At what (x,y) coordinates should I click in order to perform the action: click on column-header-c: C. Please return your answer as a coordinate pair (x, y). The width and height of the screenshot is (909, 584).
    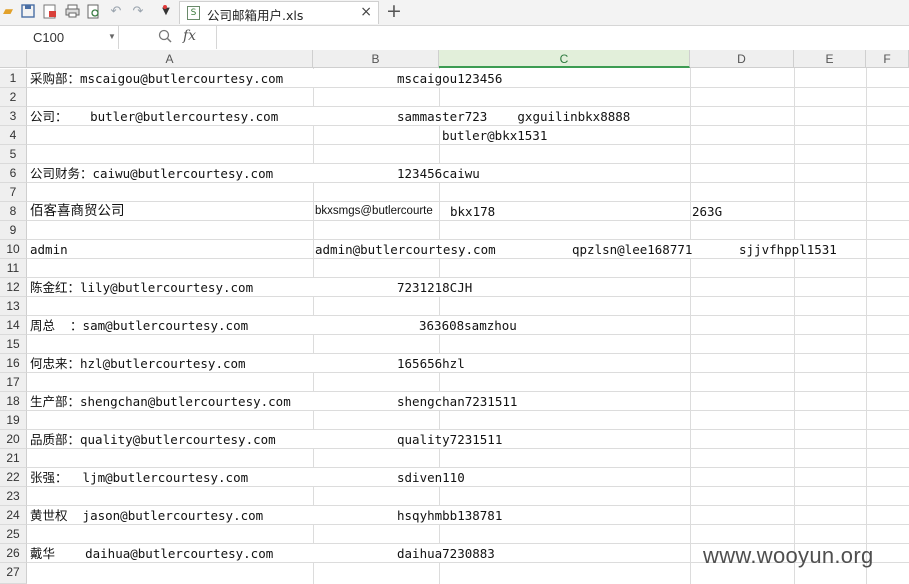
    Looking at the image, I should click on (564, 59).